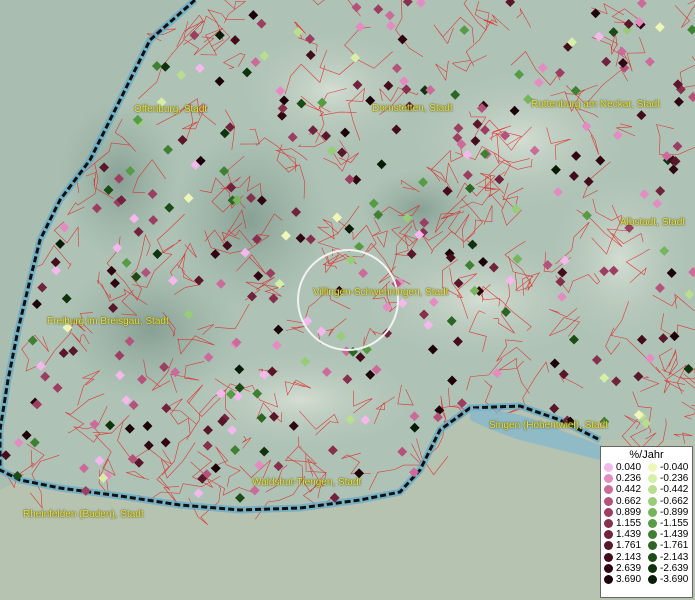 This screenshot has width=695, height=600. What do you see at coordinates (629, 535) in the screenshot?
I see `legend-label: 1.439` at bounding box center [629, 535].